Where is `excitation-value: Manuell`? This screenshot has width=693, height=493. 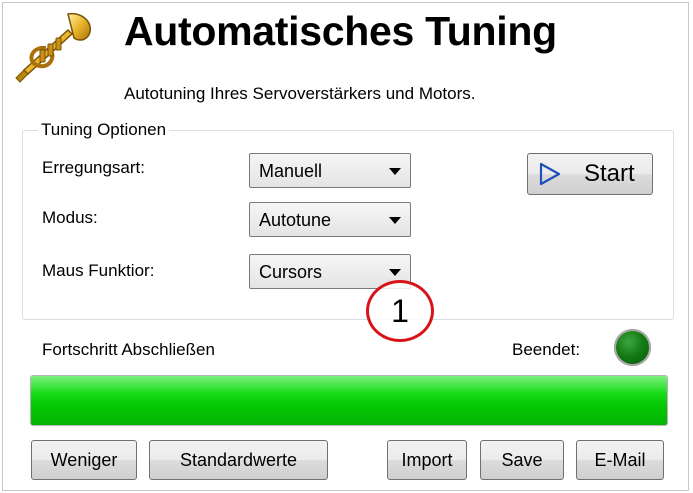 excitation-value: Manuell is located at coordinates (291, 171).